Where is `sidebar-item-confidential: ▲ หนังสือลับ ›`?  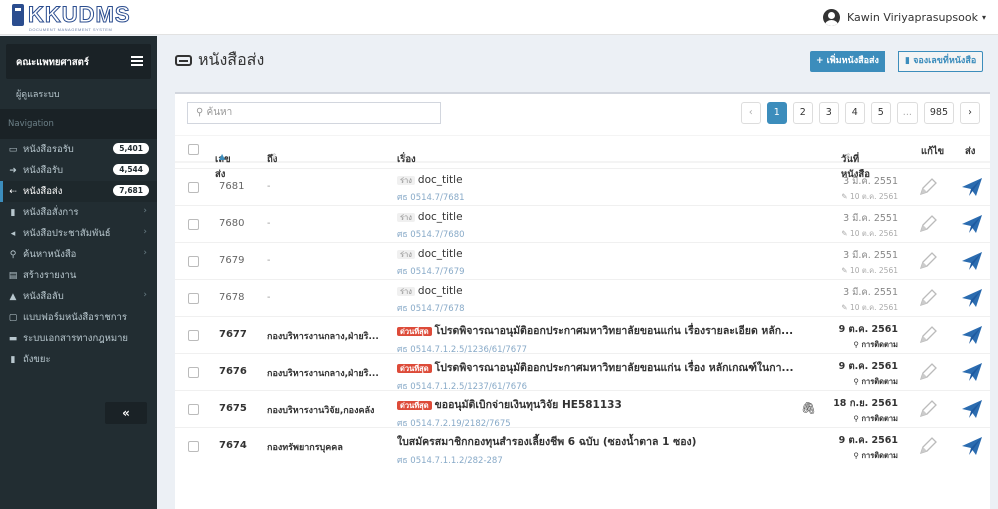 sidebar-item-confidential: ▲ หนังสือลับ › is located at coordinates (78, 296).